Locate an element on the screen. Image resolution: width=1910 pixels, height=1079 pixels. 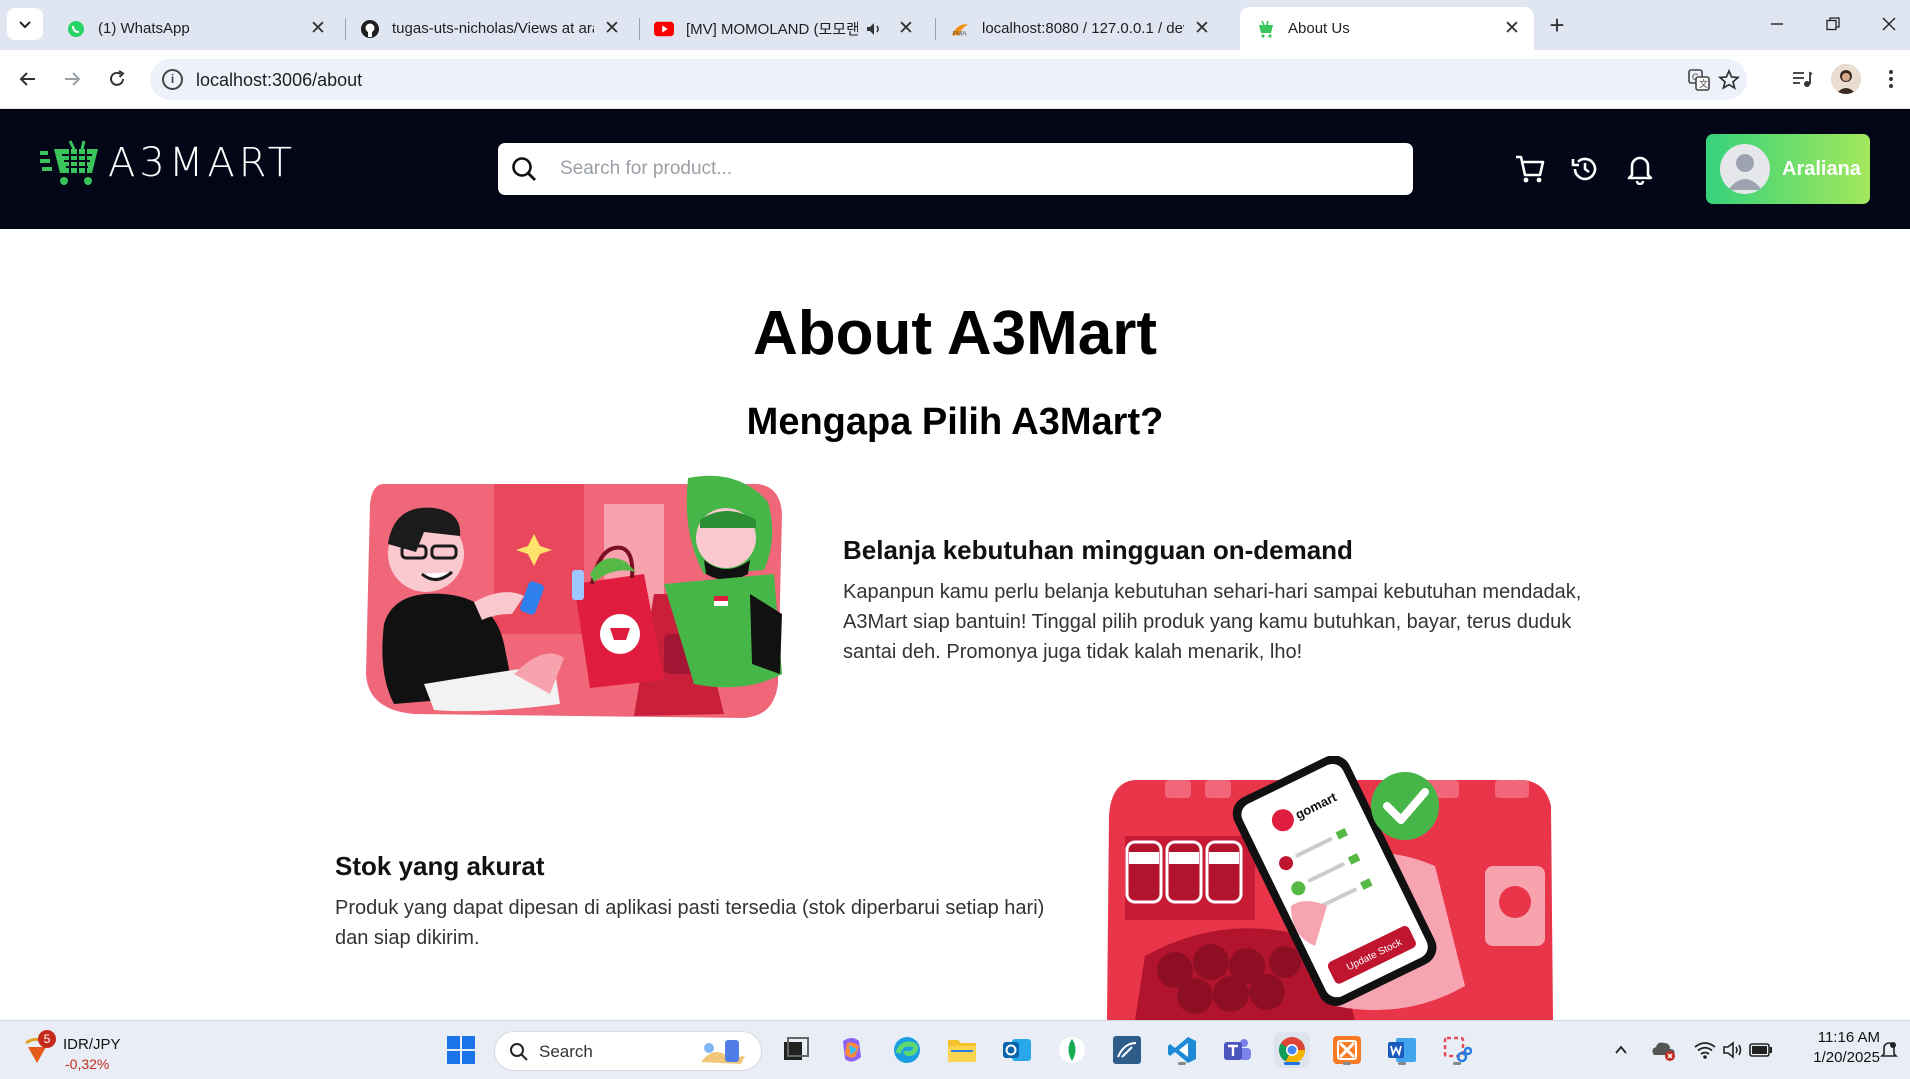
tab-github: tugas-uts-nicholas/Views at ara ✕ is located at coordinates (489, 28).